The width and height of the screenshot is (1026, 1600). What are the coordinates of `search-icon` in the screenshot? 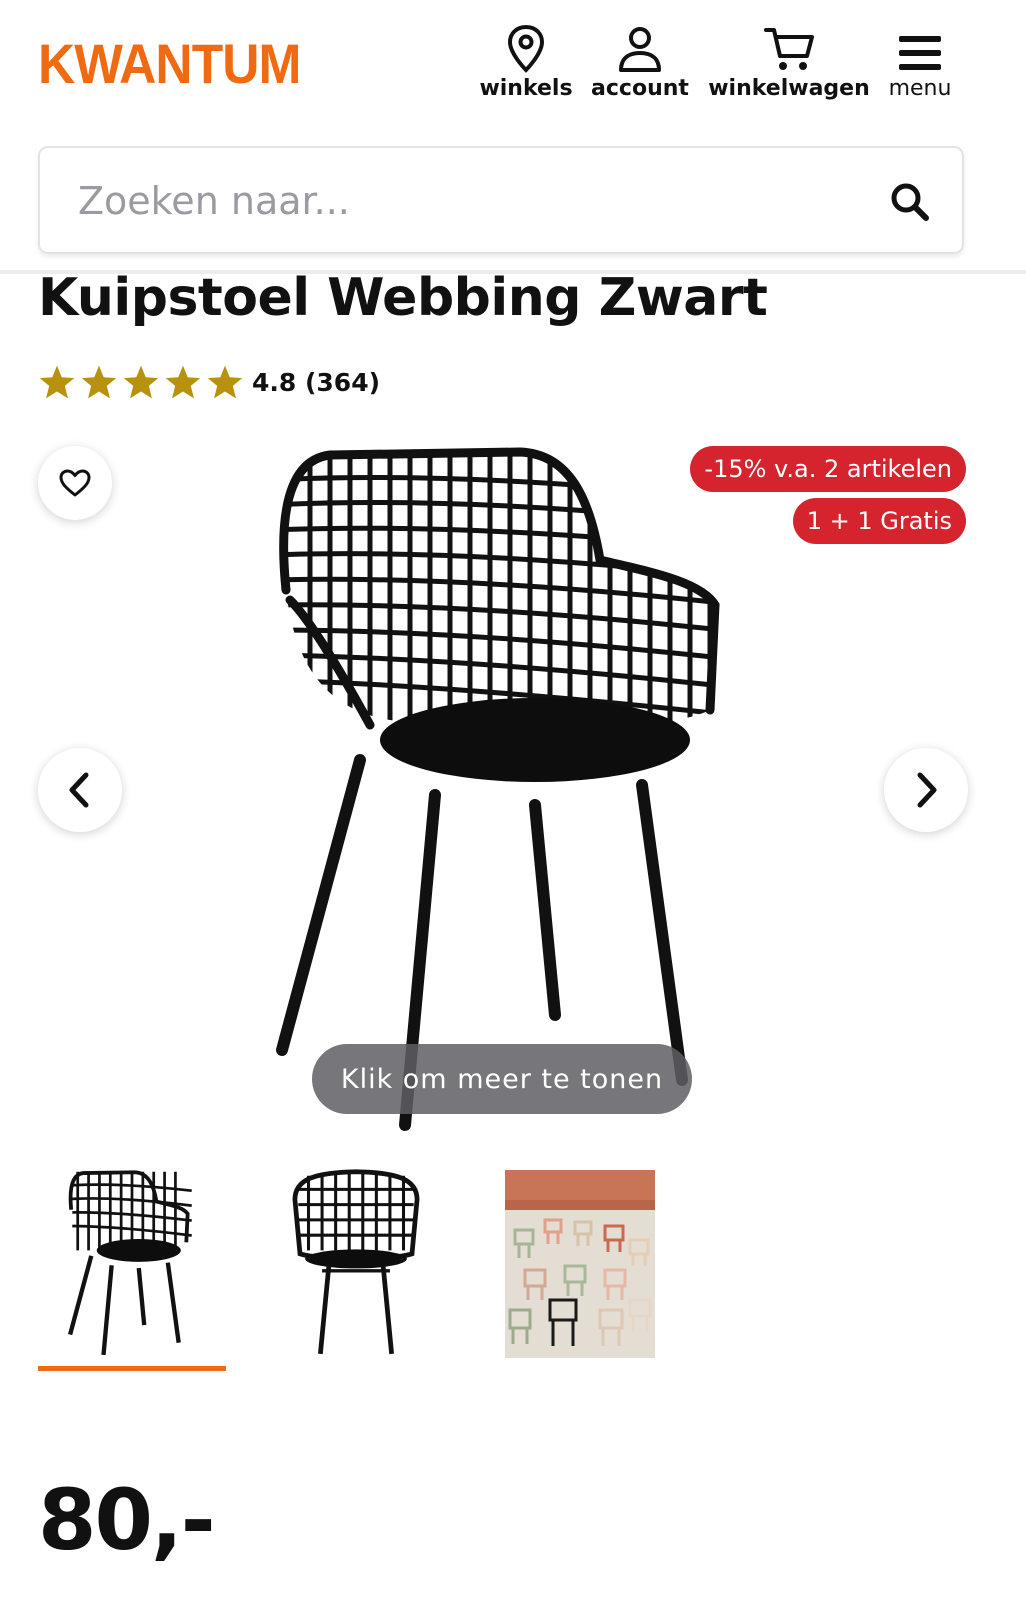 It's located at (910, 202).